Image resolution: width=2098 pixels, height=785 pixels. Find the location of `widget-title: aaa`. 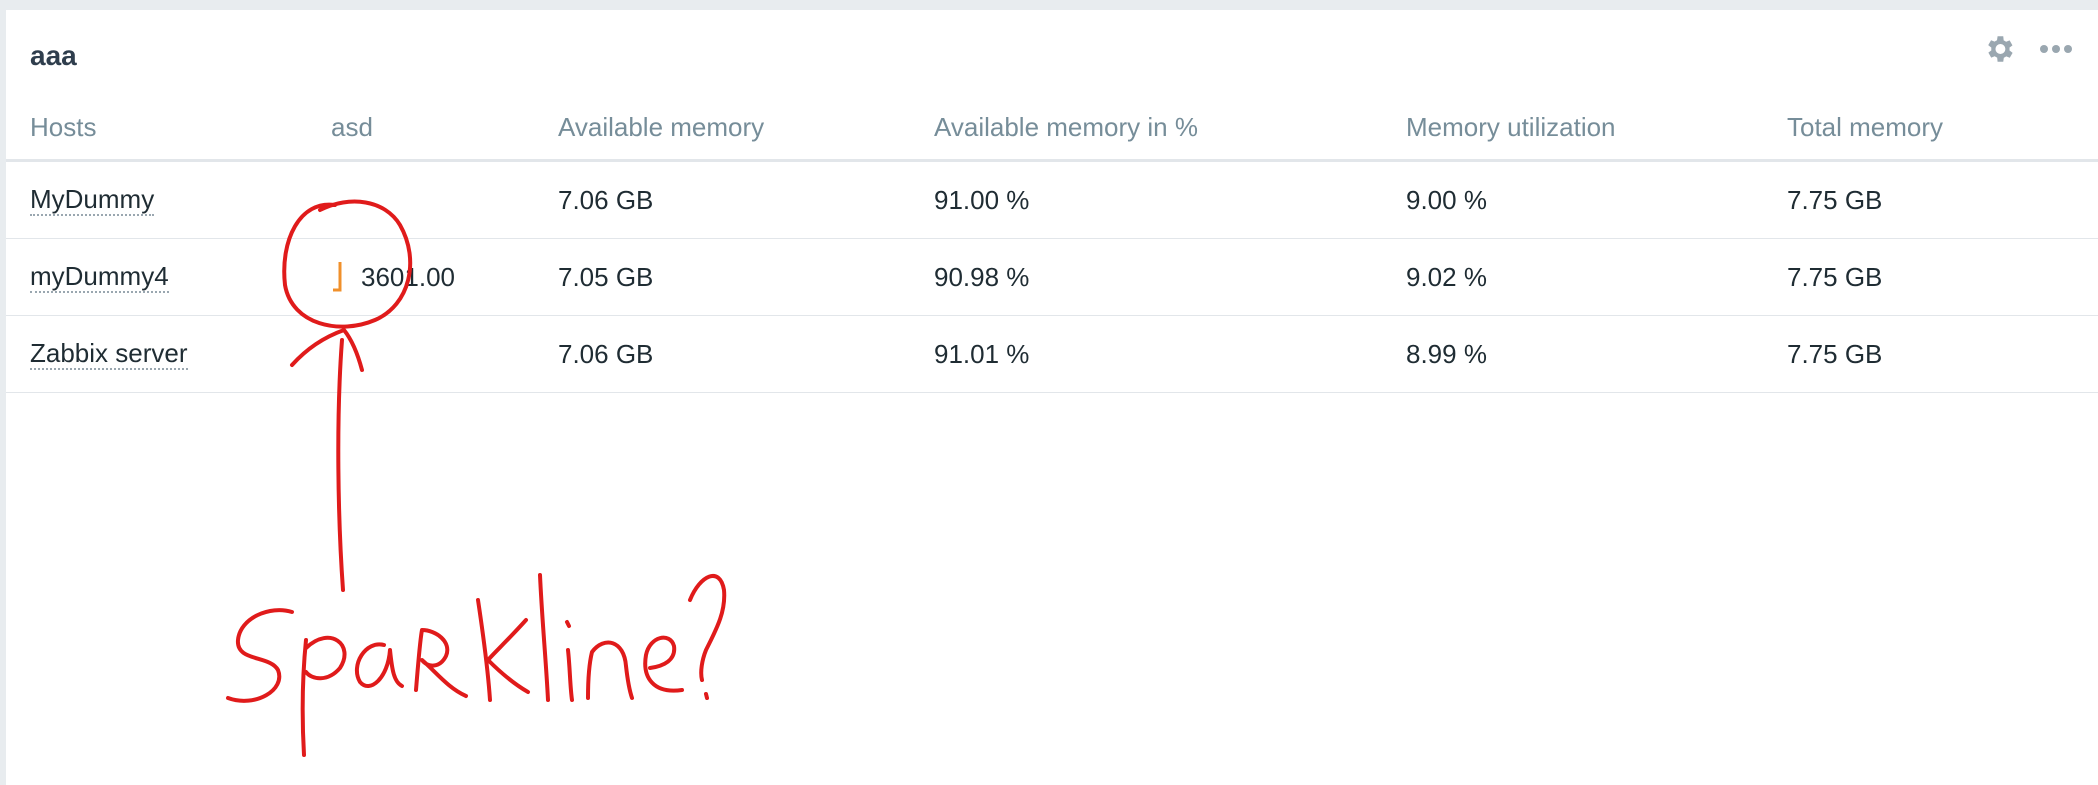

widget-title: aaa is located at coordinates (53, 55).